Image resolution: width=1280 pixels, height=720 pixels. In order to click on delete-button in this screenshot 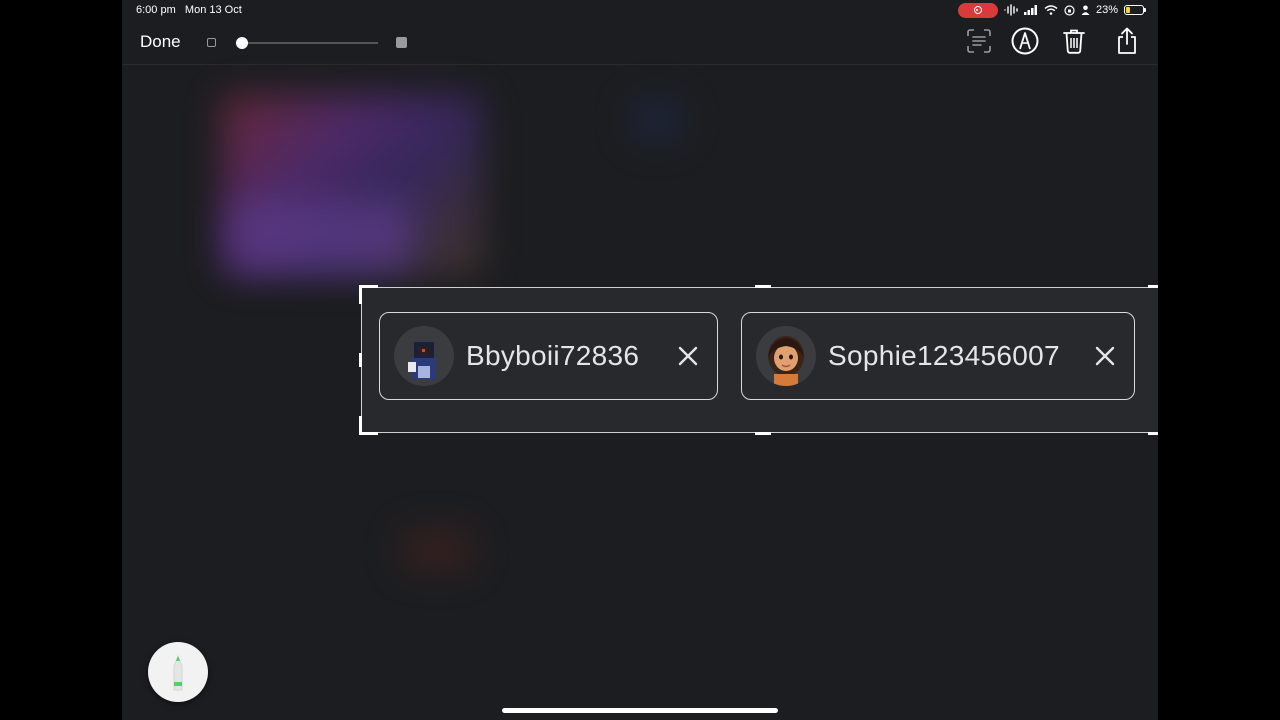, I will do `click(1074, 41)`.